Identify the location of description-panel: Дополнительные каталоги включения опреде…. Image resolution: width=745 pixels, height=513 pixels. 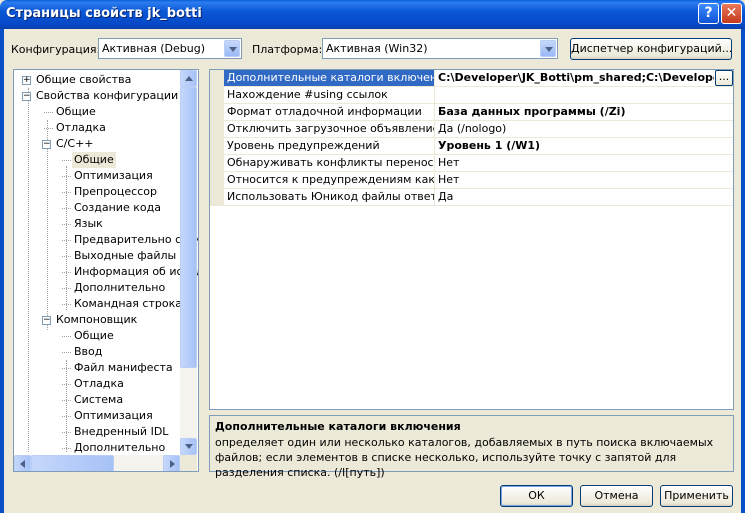
(471, 447).